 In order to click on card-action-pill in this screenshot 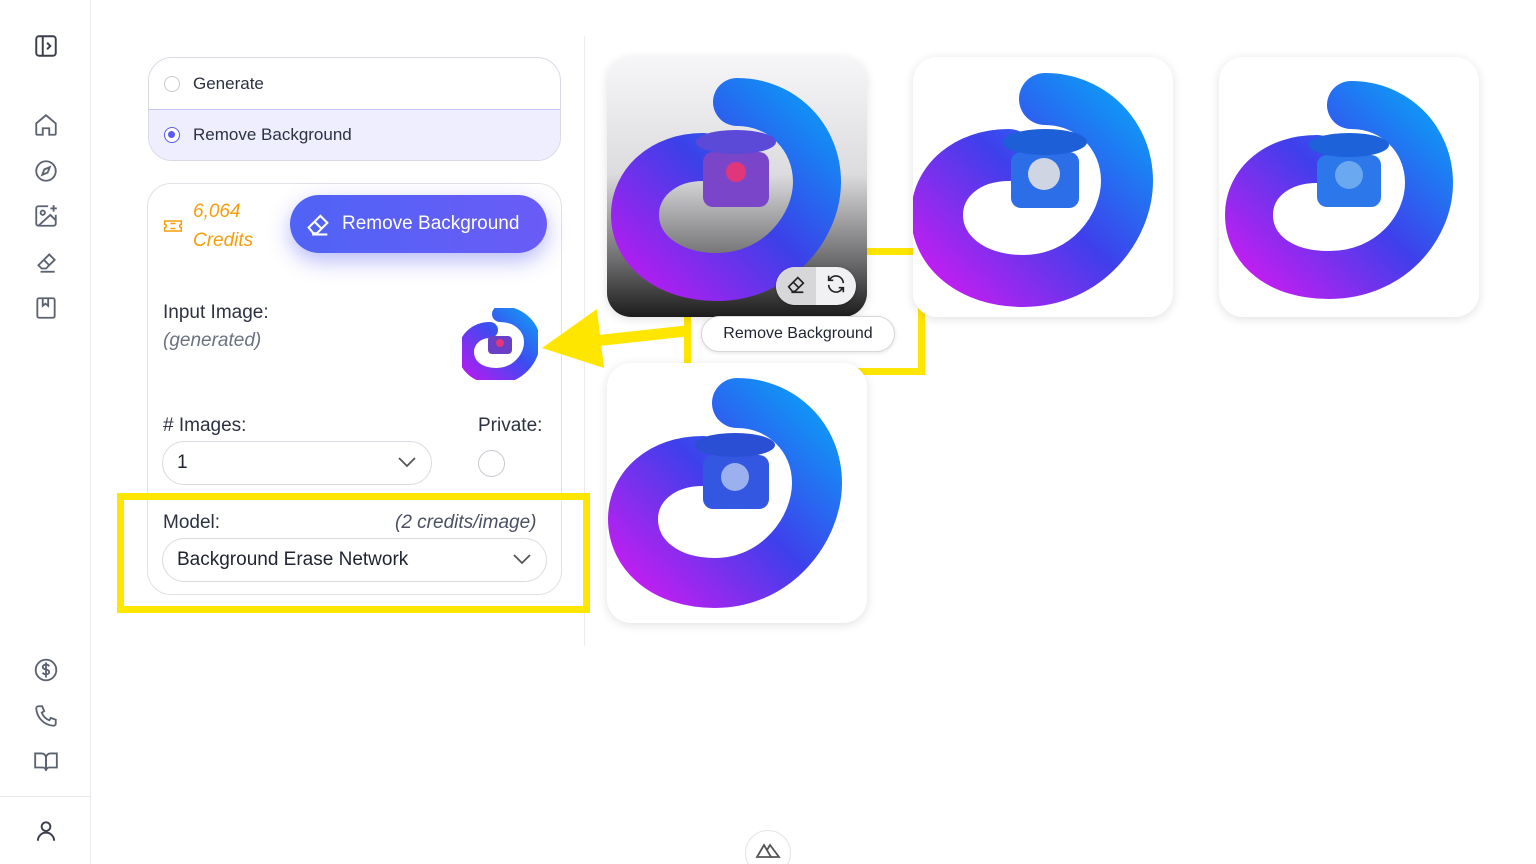, I will do `click(816, 286)`.